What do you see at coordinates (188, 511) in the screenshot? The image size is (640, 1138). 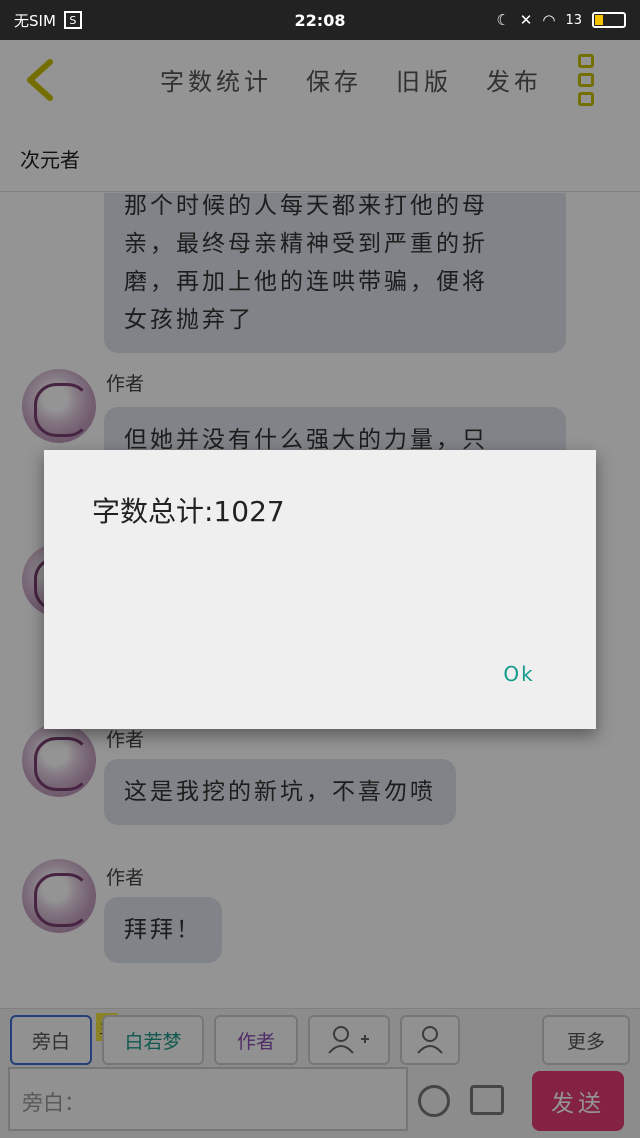 I see `dialog-message: 字数总计:1027` at bounding box center [188, 511].